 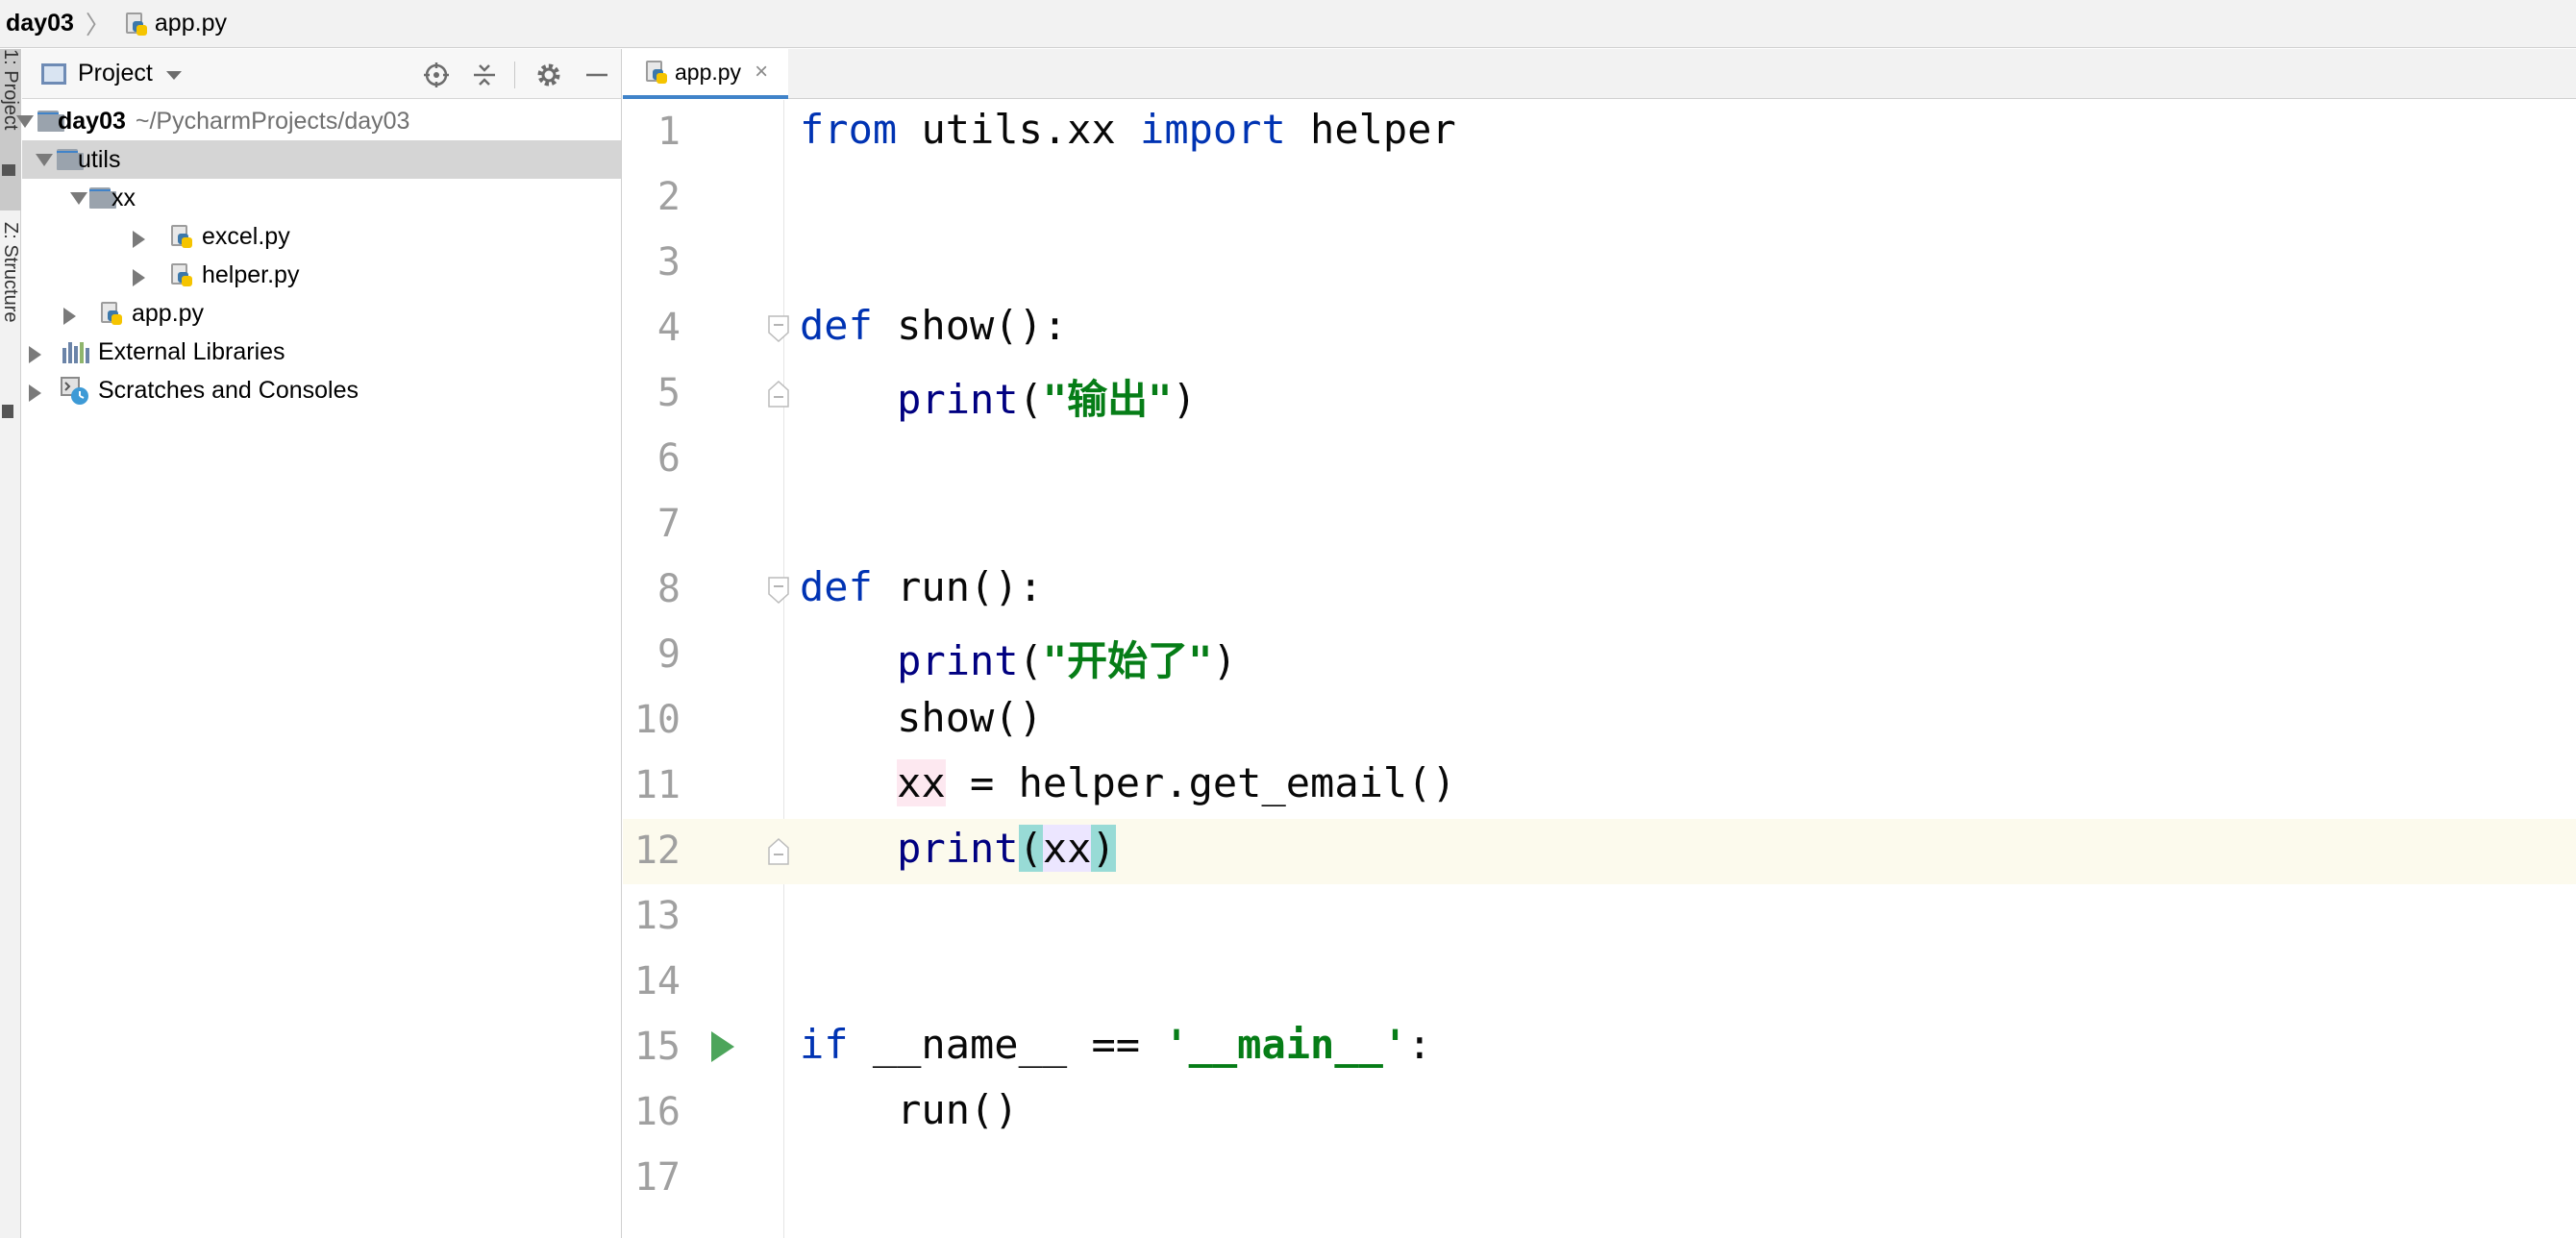 I want to click on keyword: if, so click(x=824, y=1044).